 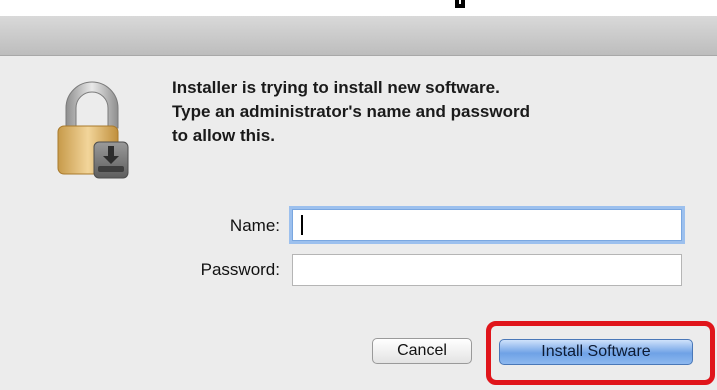 What do you see at coordinates (92, 130) in the screenshot?
I see `lock-icon` at bounding box center [92, 130].